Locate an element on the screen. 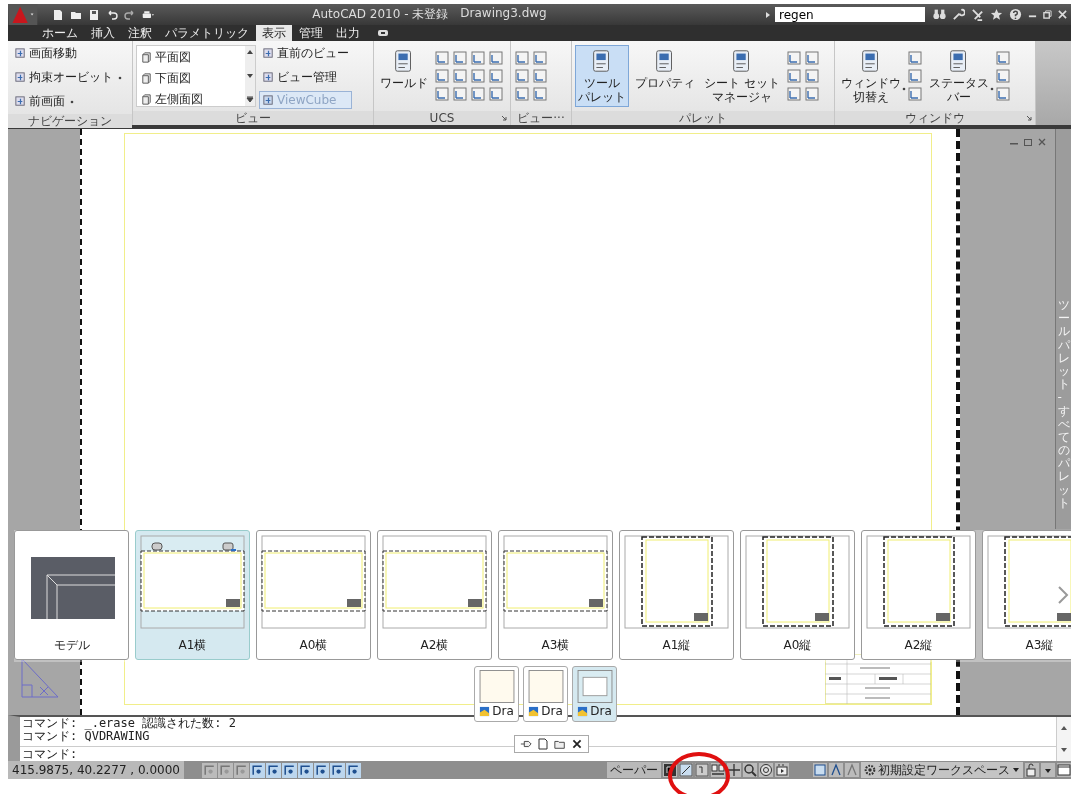 Image resolution: width=1071 pixels, height=794 pixels. pan-icon is located at coordinates (734, 770).